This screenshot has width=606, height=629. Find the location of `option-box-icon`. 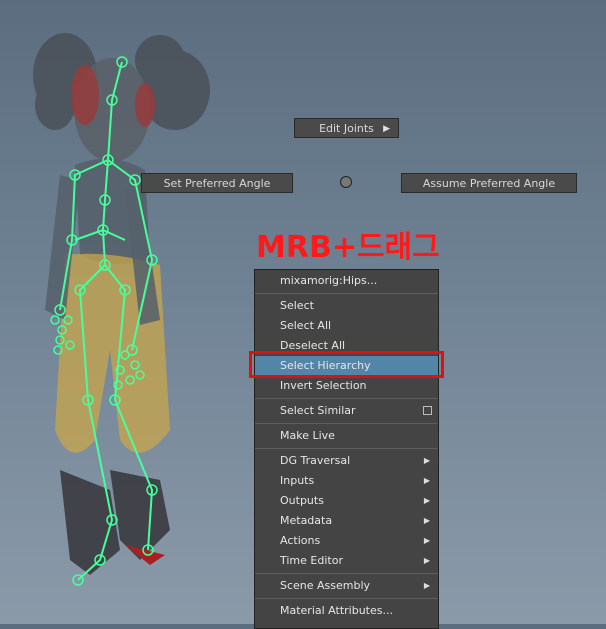

option-box-icon is located at coordinates (427, 410).